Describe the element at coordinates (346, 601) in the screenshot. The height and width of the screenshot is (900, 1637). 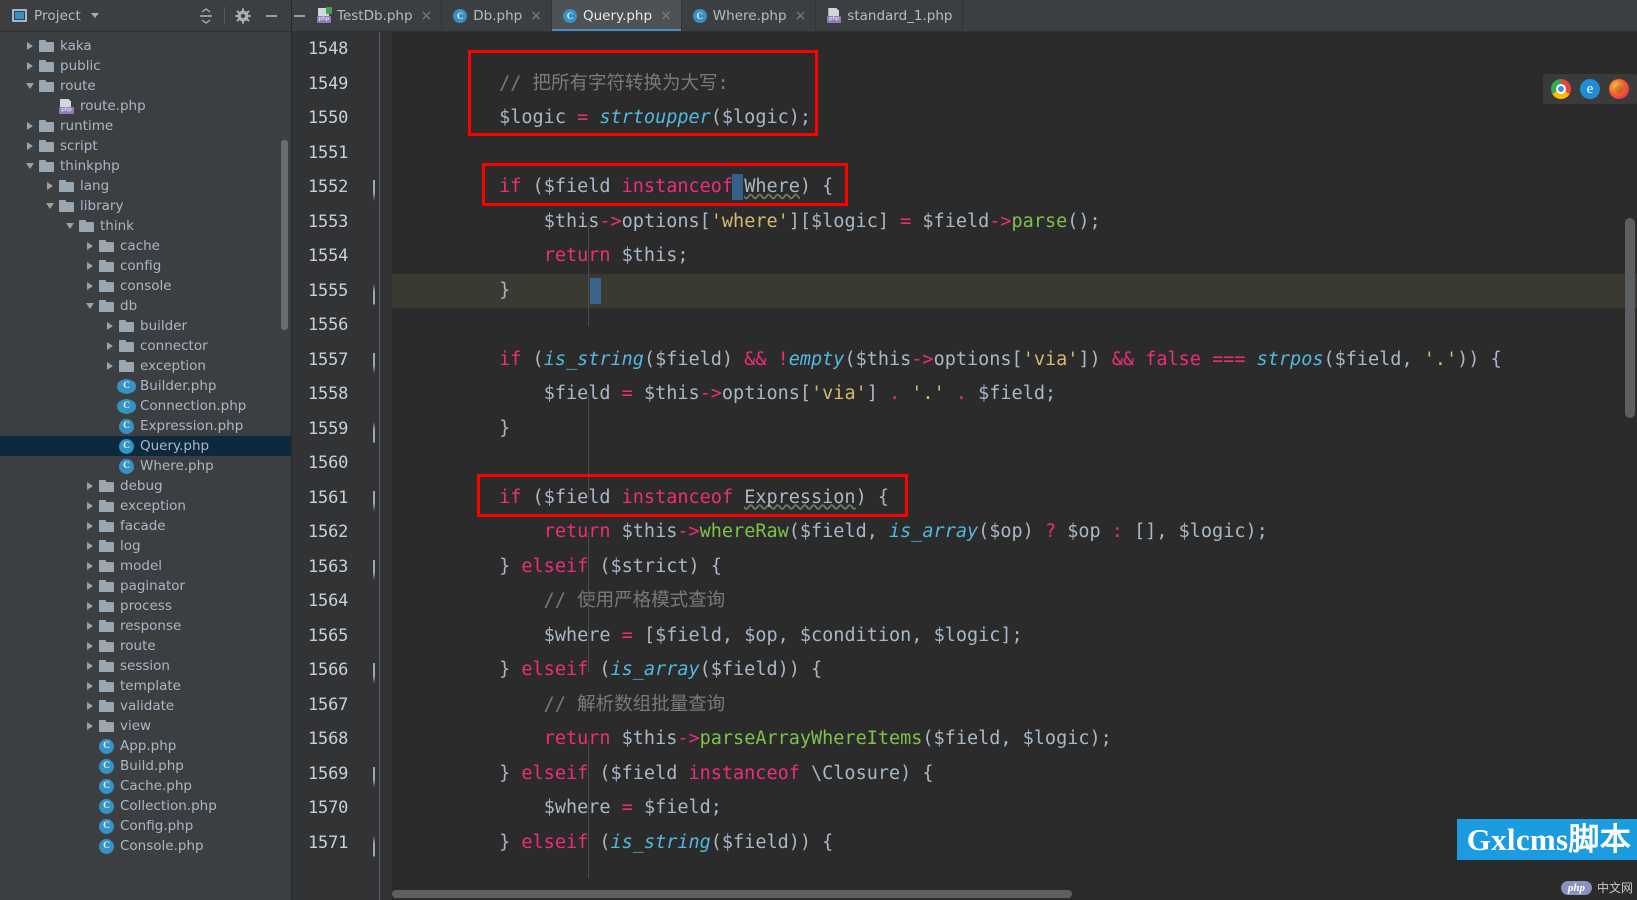
I see `gutter-row: 1564` at that location.